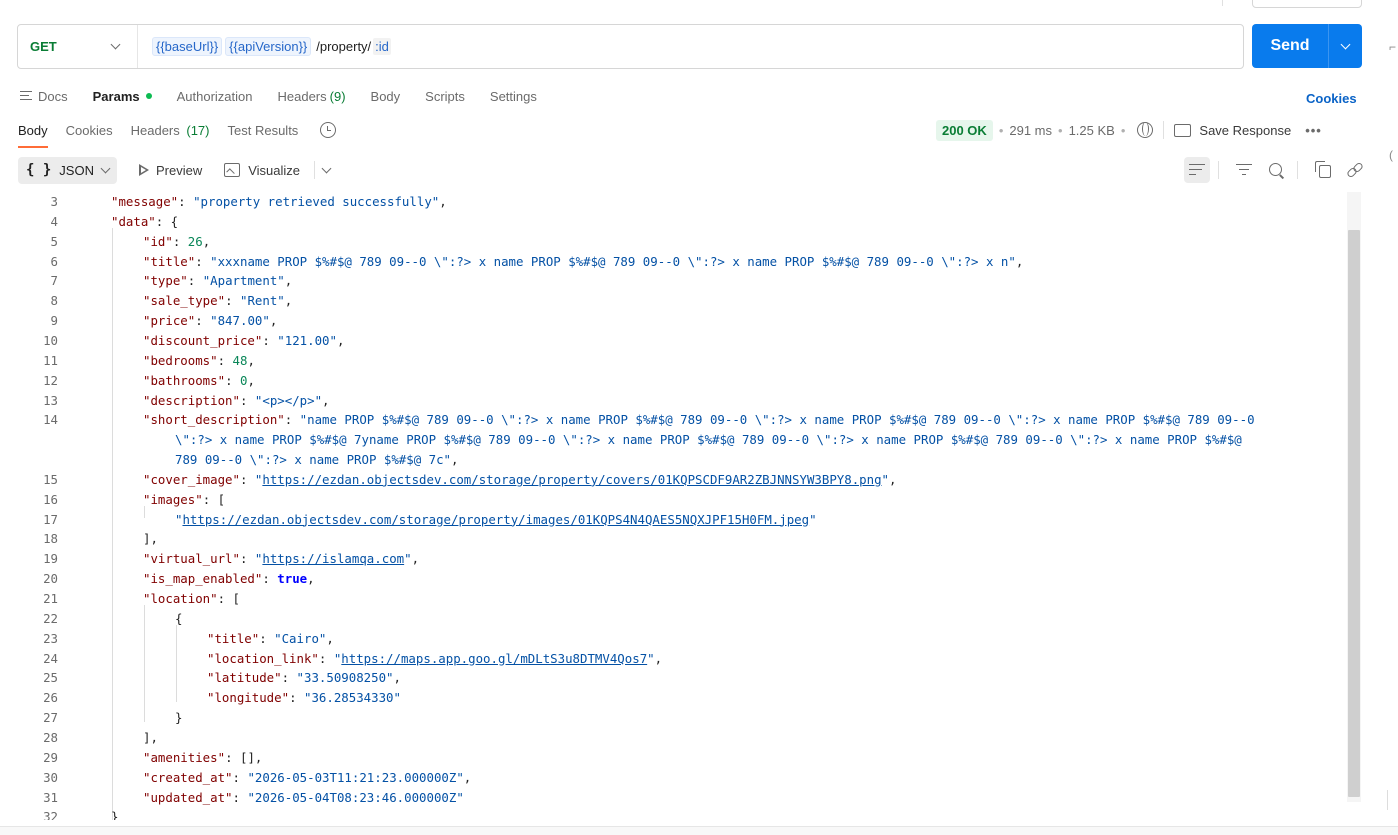 This screenshot has width=1398, height=835. Describe the element at coordinates (268, 46) in the screenshot. I see `url-variable-version: {{apiVersion}}` at that location.